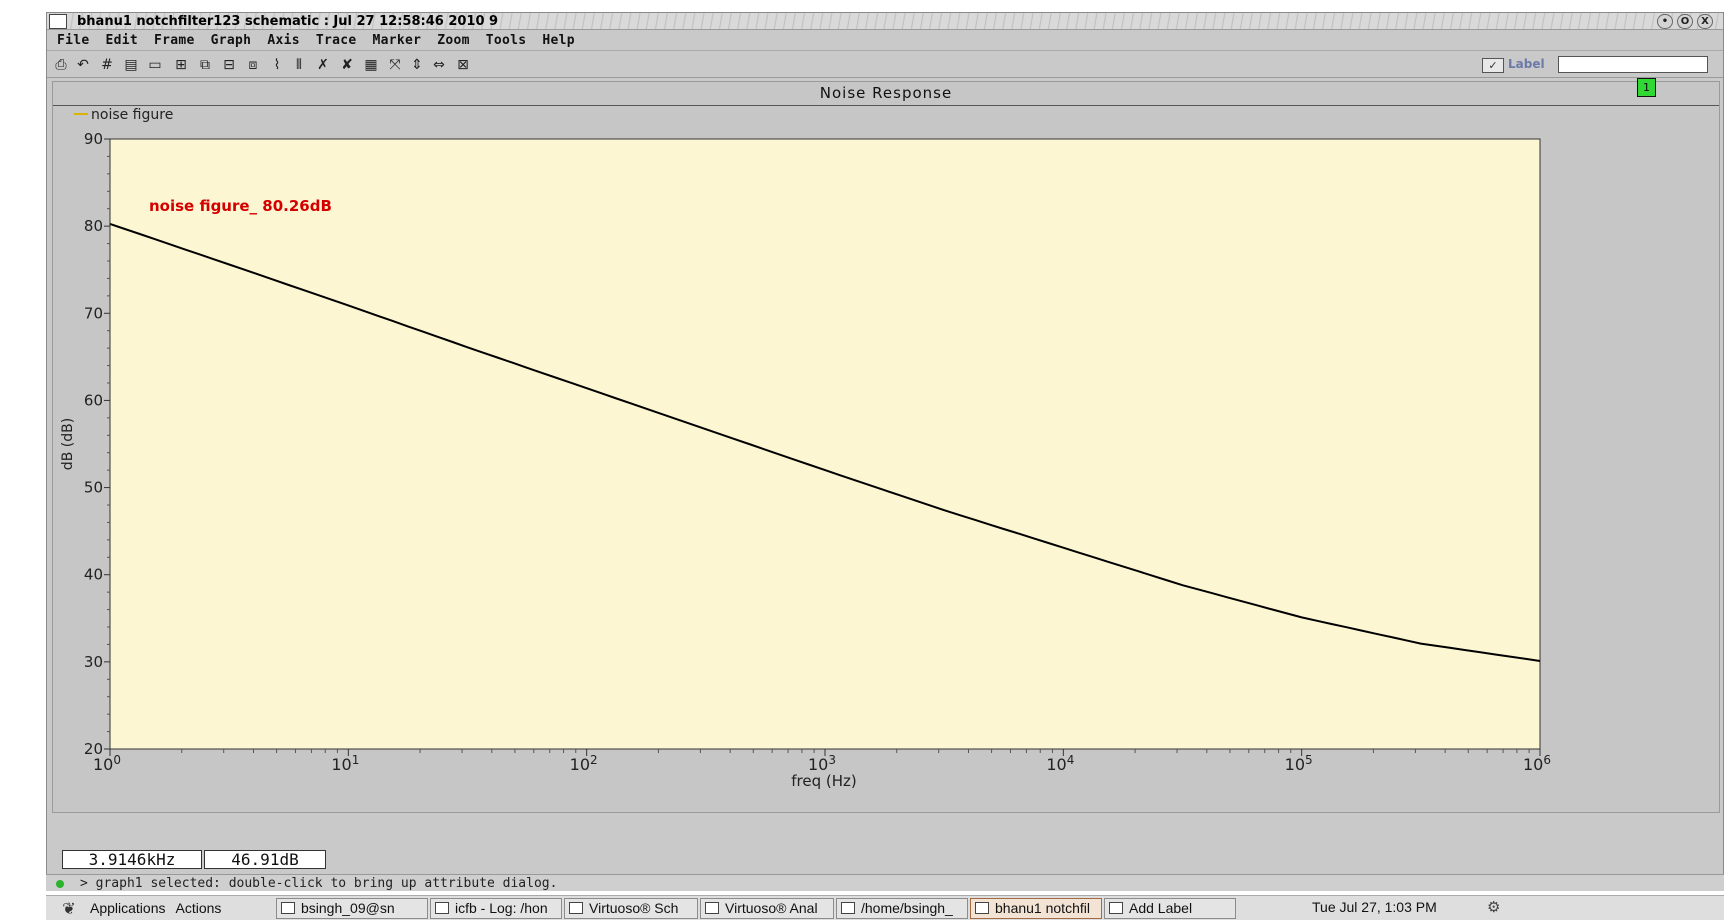 The width and height of the screenshot is (1724, 920). What do you see at coordinates (93, 139) in the screenshot?
I see `y-tick-label: 90` at bounding box center [93, 139].